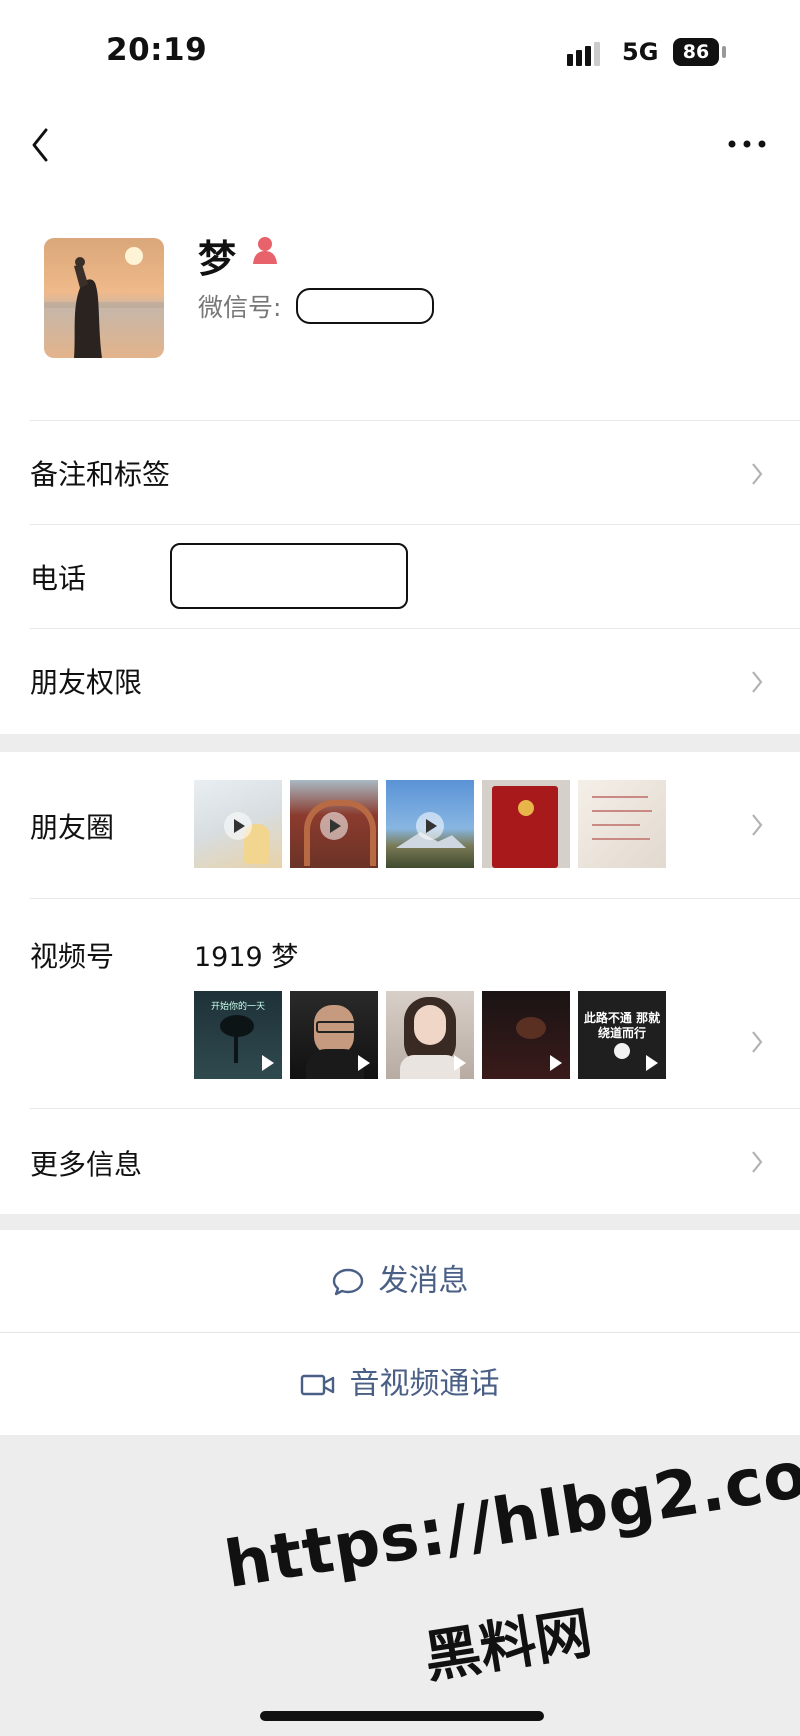  What do you see at coordinates (157, 50) in the screenshot?
I see `status-time: 20:19` at bounding box center [157, 50].